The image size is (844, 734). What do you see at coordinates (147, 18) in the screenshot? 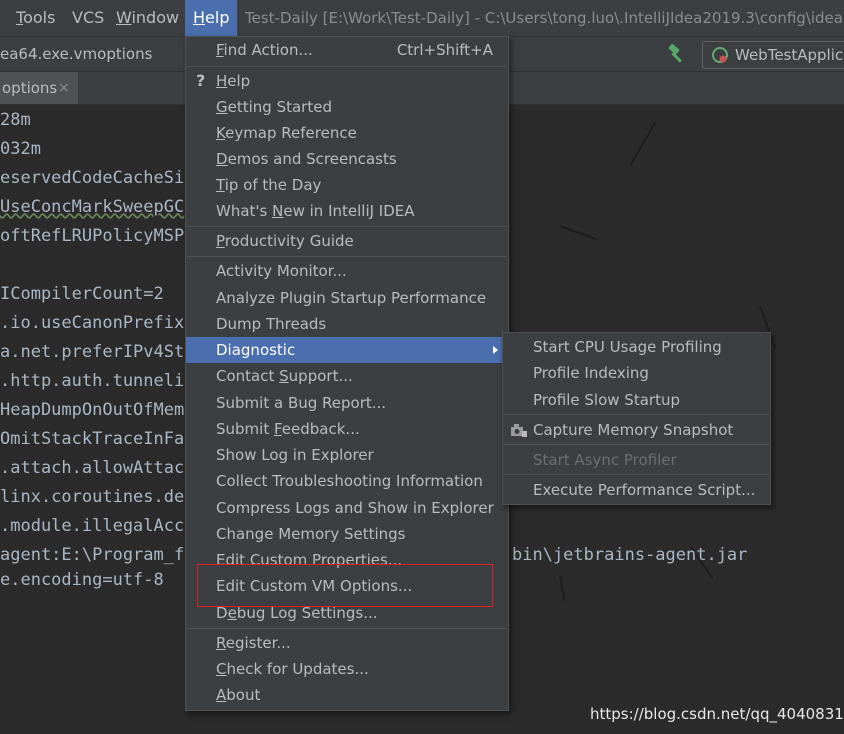
I see `menu-window: Window` at bounding box center [147, 18].